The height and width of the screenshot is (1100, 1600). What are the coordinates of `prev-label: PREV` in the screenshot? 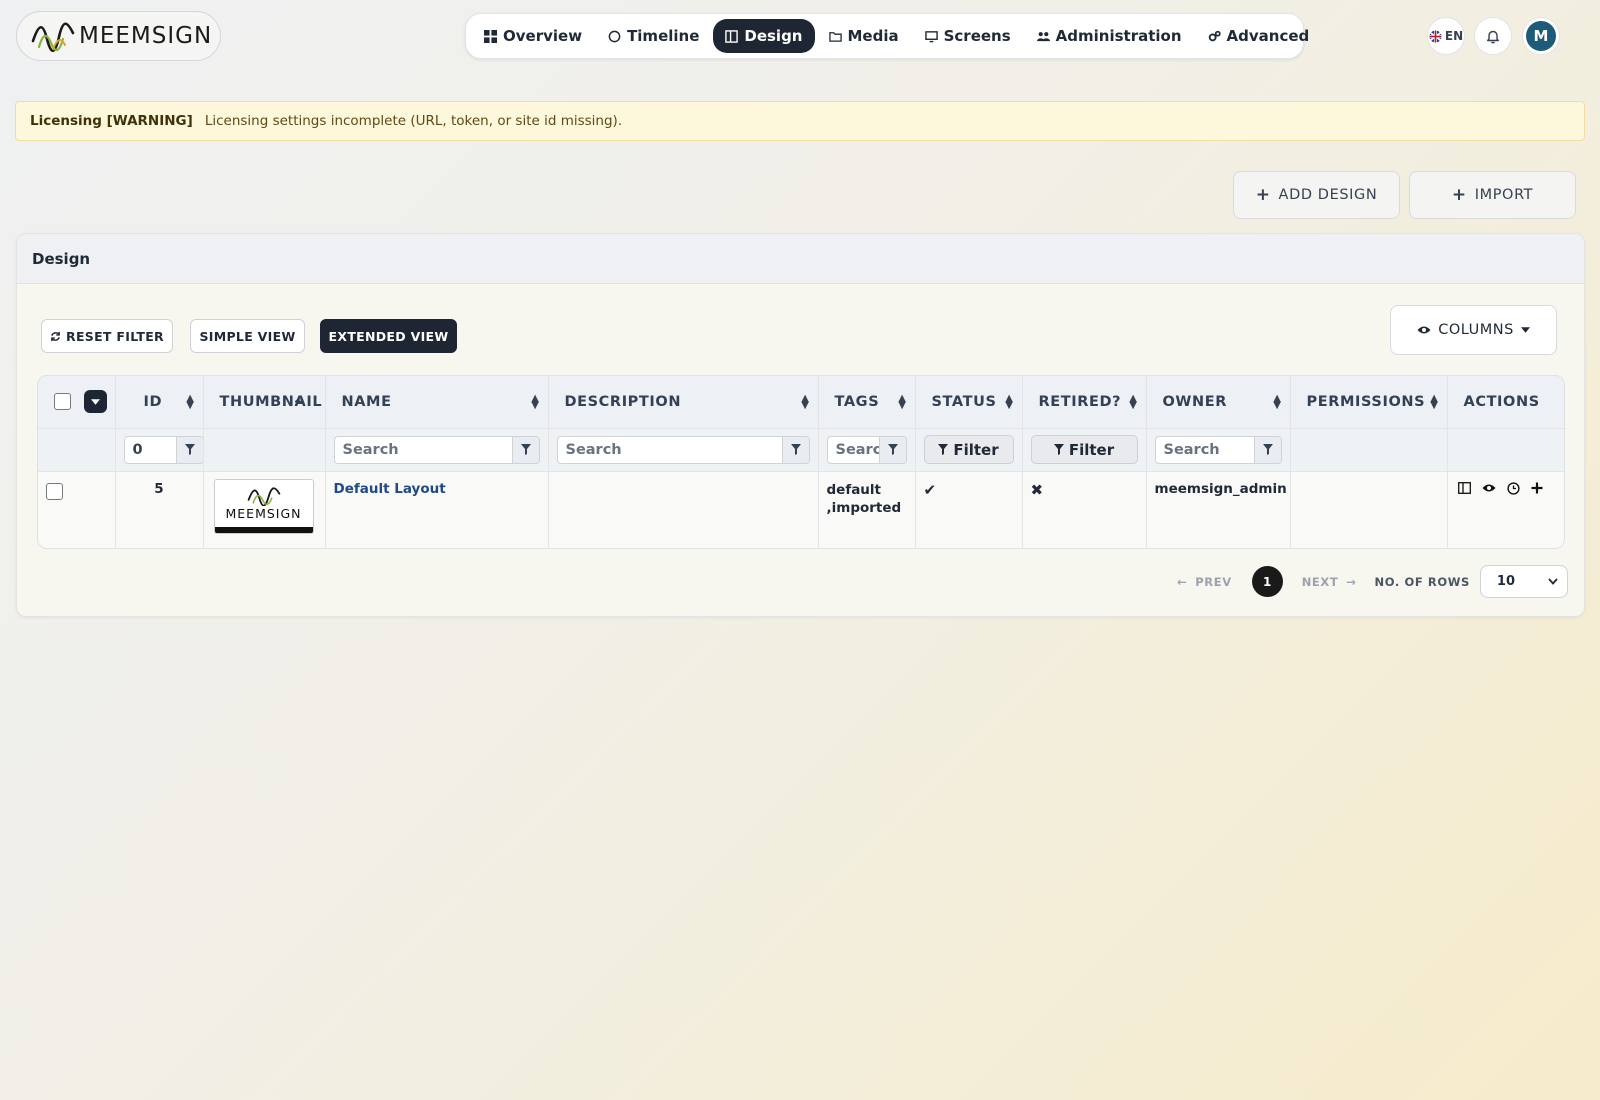 It's located at (1213, 581).